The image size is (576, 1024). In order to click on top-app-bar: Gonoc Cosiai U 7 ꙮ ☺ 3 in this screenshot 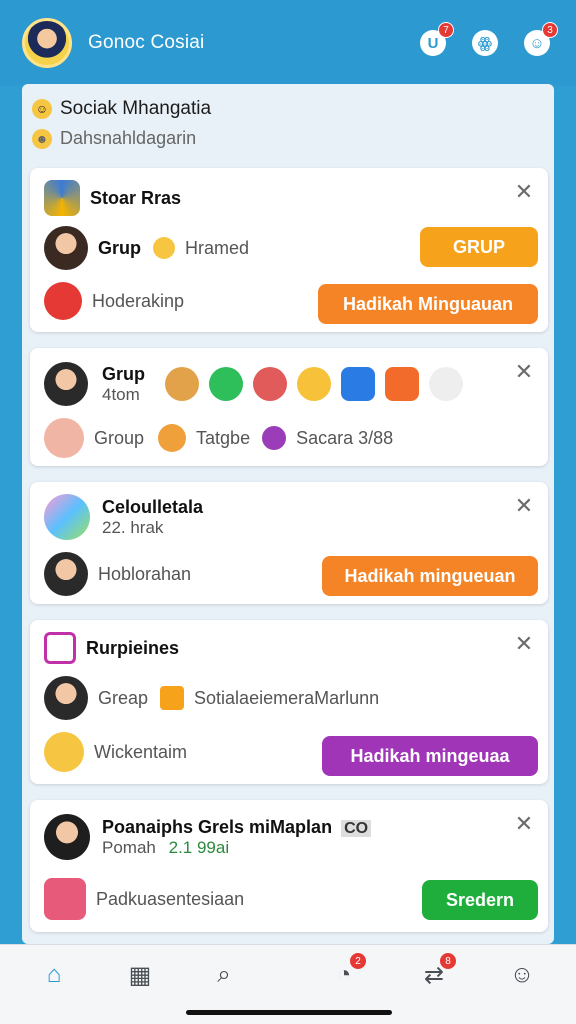, I will do `click(288, 43)`.